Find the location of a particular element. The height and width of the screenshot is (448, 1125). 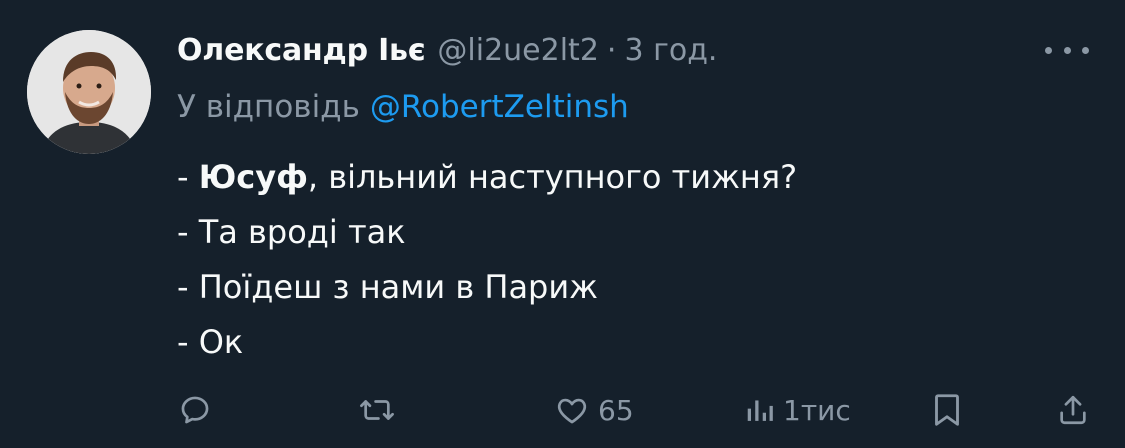

share-icon is located at coordinates (1073, 410).